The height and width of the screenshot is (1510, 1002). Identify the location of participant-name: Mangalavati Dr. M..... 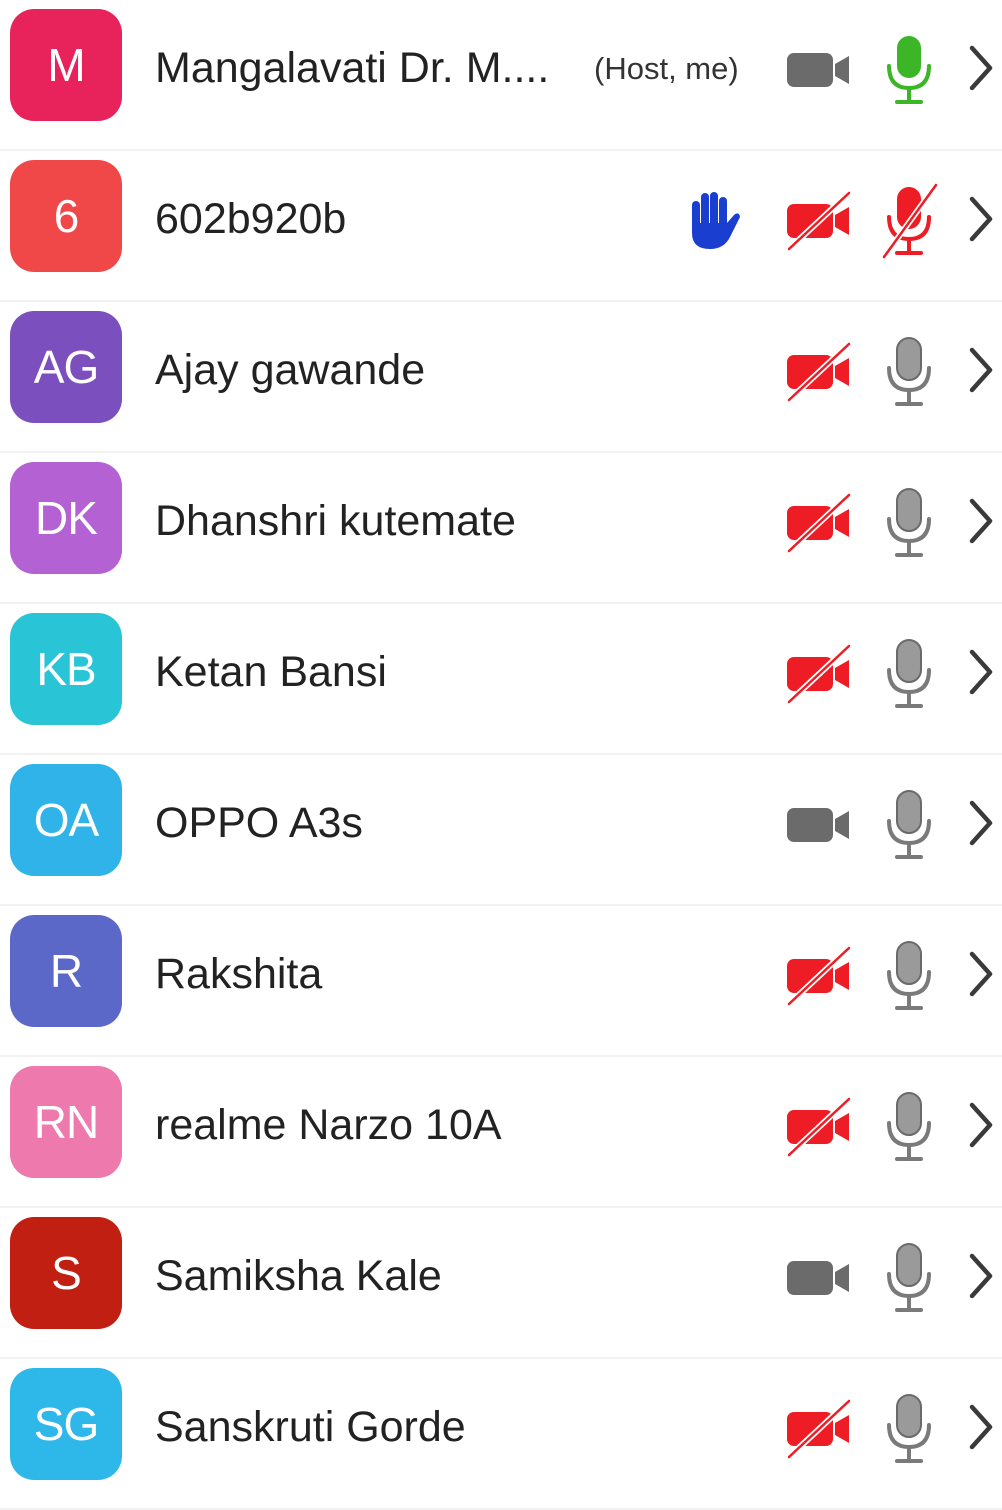
(352, 68).